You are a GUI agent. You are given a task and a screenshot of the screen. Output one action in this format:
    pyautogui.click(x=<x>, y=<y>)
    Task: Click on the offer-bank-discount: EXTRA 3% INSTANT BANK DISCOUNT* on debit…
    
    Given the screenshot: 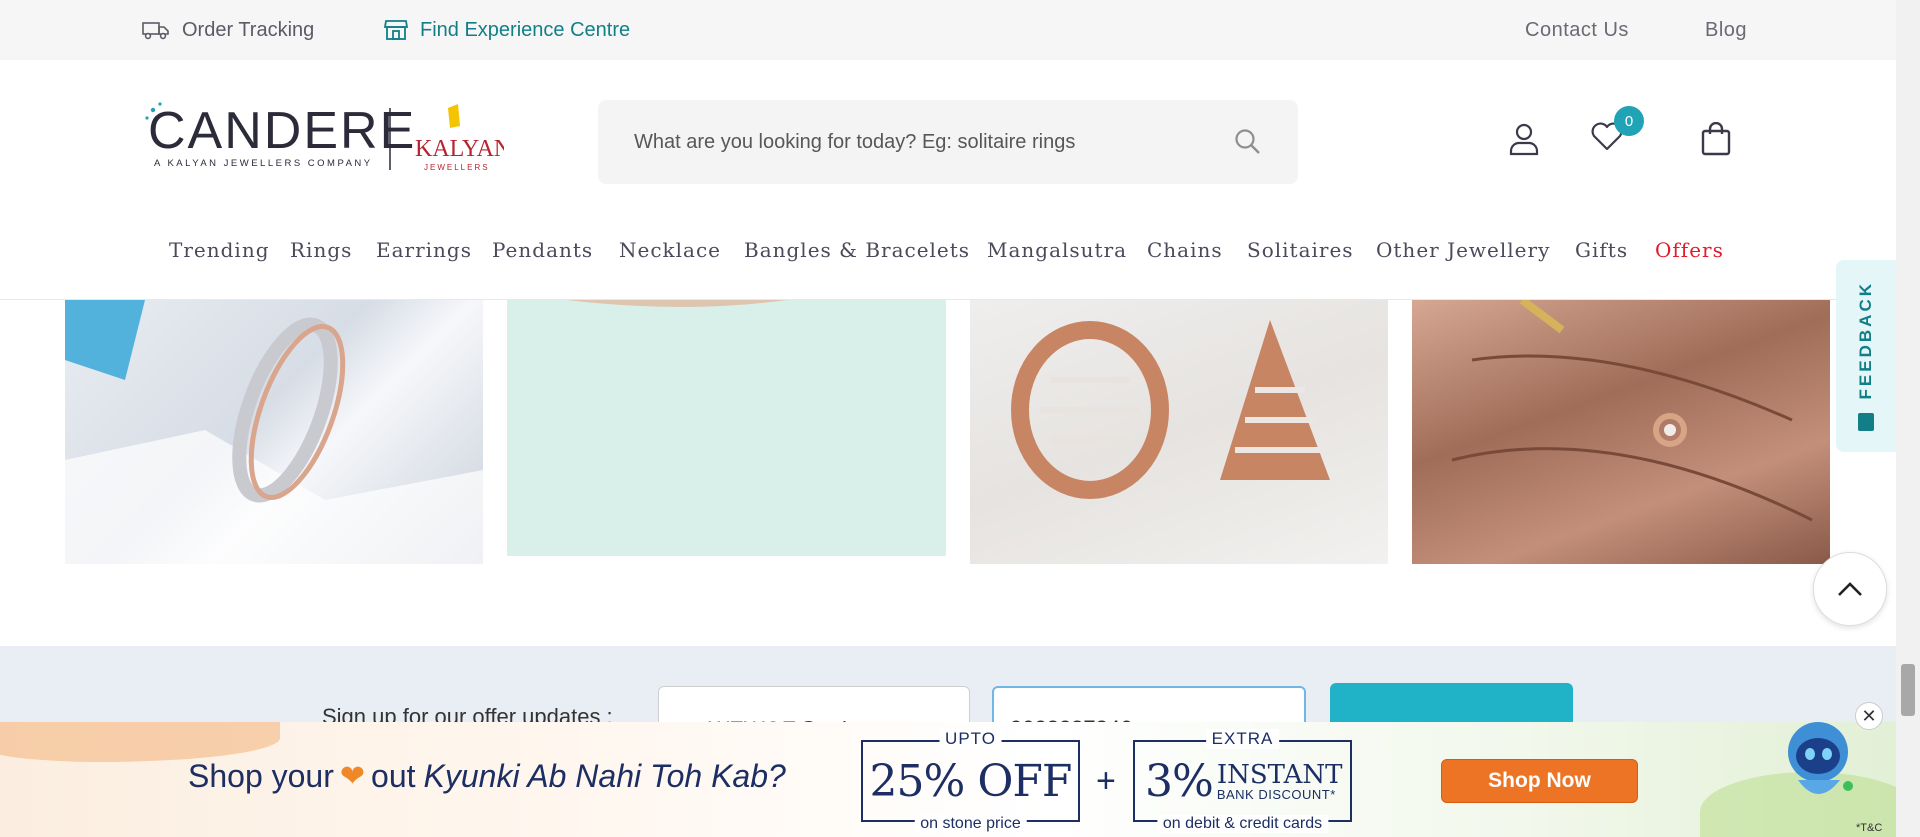 What is the action you would take?
    pyautogui.click(x=1242, y=781)
    